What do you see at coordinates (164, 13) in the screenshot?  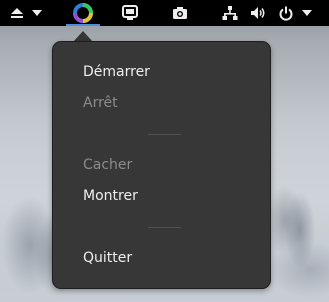 I see `top-bar` at bounding box center [164, 13].